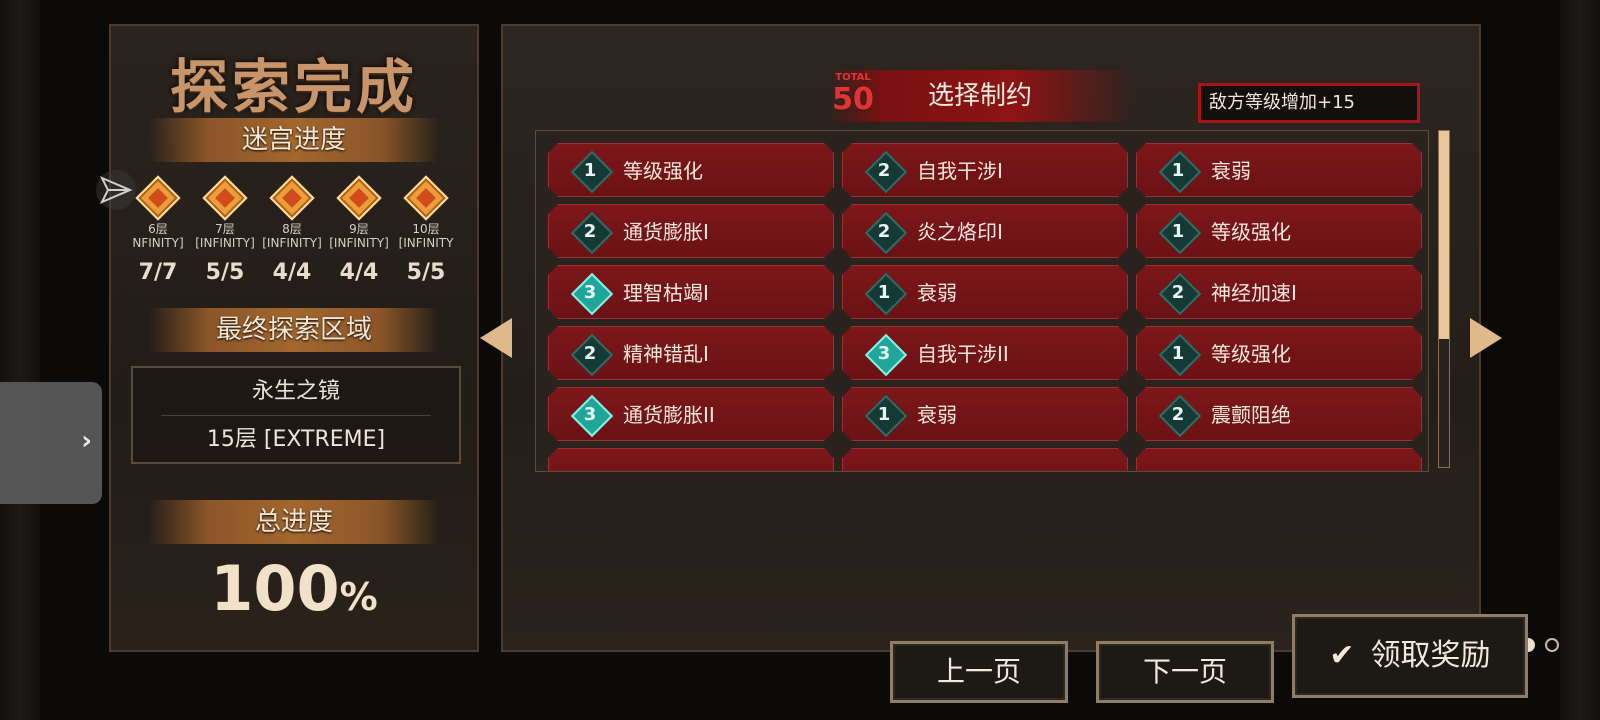  What do you see at coordinates (116, 190) in the screenshot?
I see `send-icon` at bounding box center [116, 190].